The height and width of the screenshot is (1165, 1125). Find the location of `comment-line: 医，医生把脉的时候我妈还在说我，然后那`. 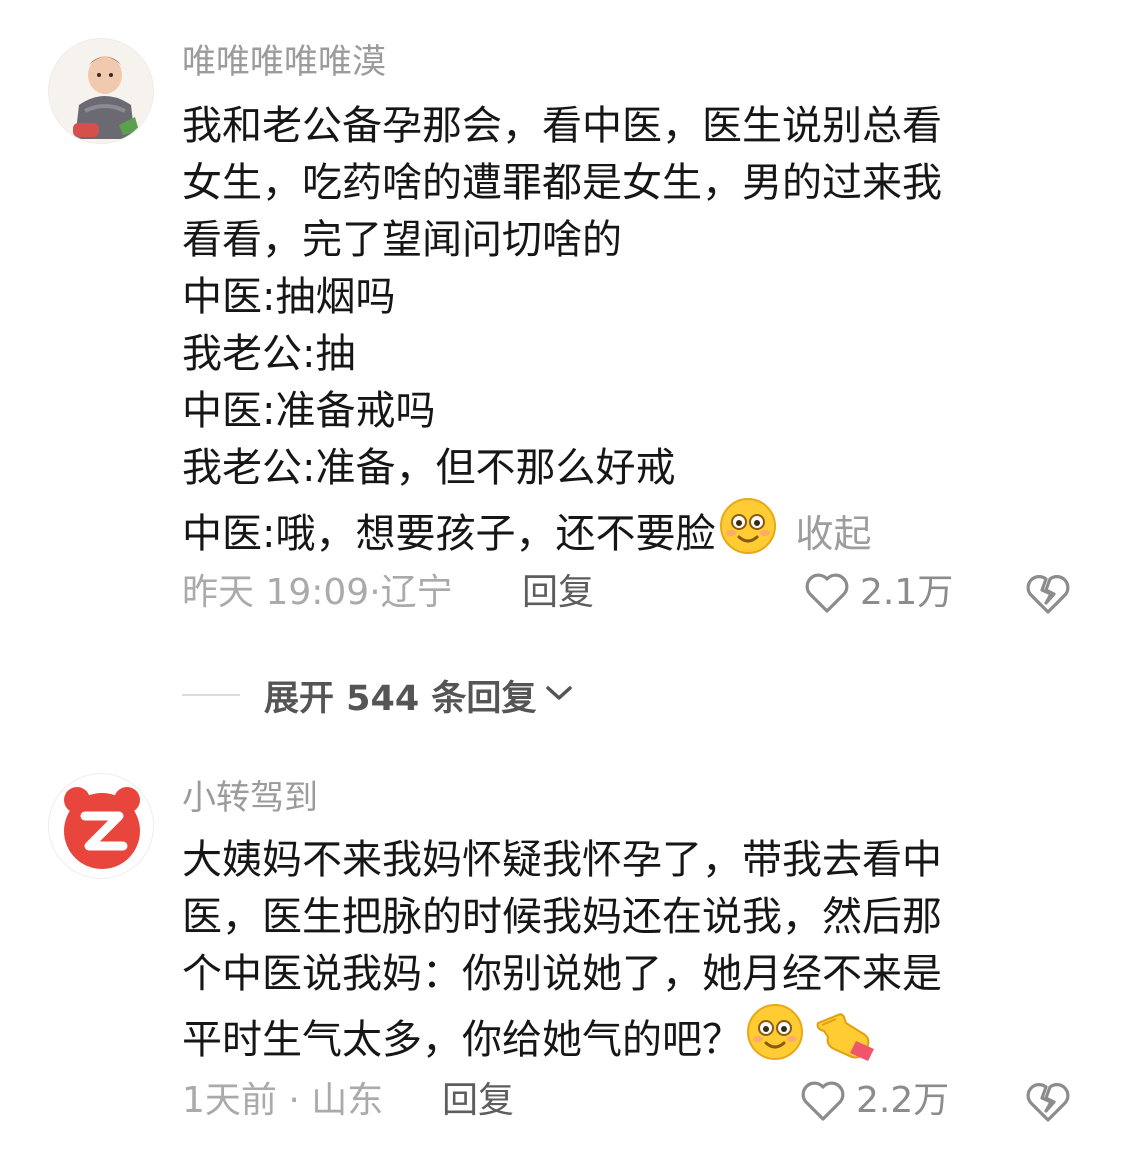

comment-line: 医，医生把脉的时候我妈还在说我，然后那 is located at coordinates (562, 917).